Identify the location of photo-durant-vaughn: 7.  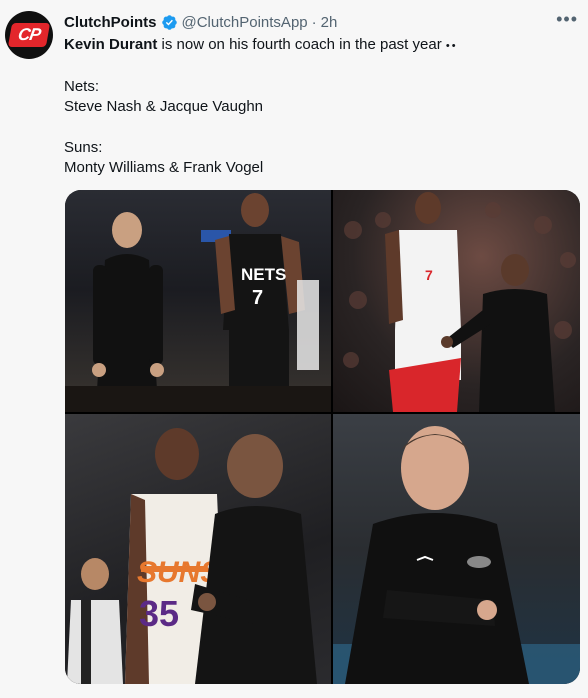
(456, 301).